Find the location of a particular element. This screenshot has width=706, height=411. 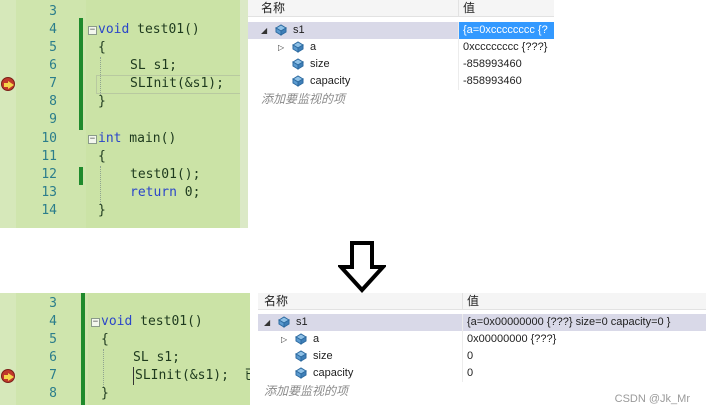

code-text: return 0; is located at coordinates (165, 192).